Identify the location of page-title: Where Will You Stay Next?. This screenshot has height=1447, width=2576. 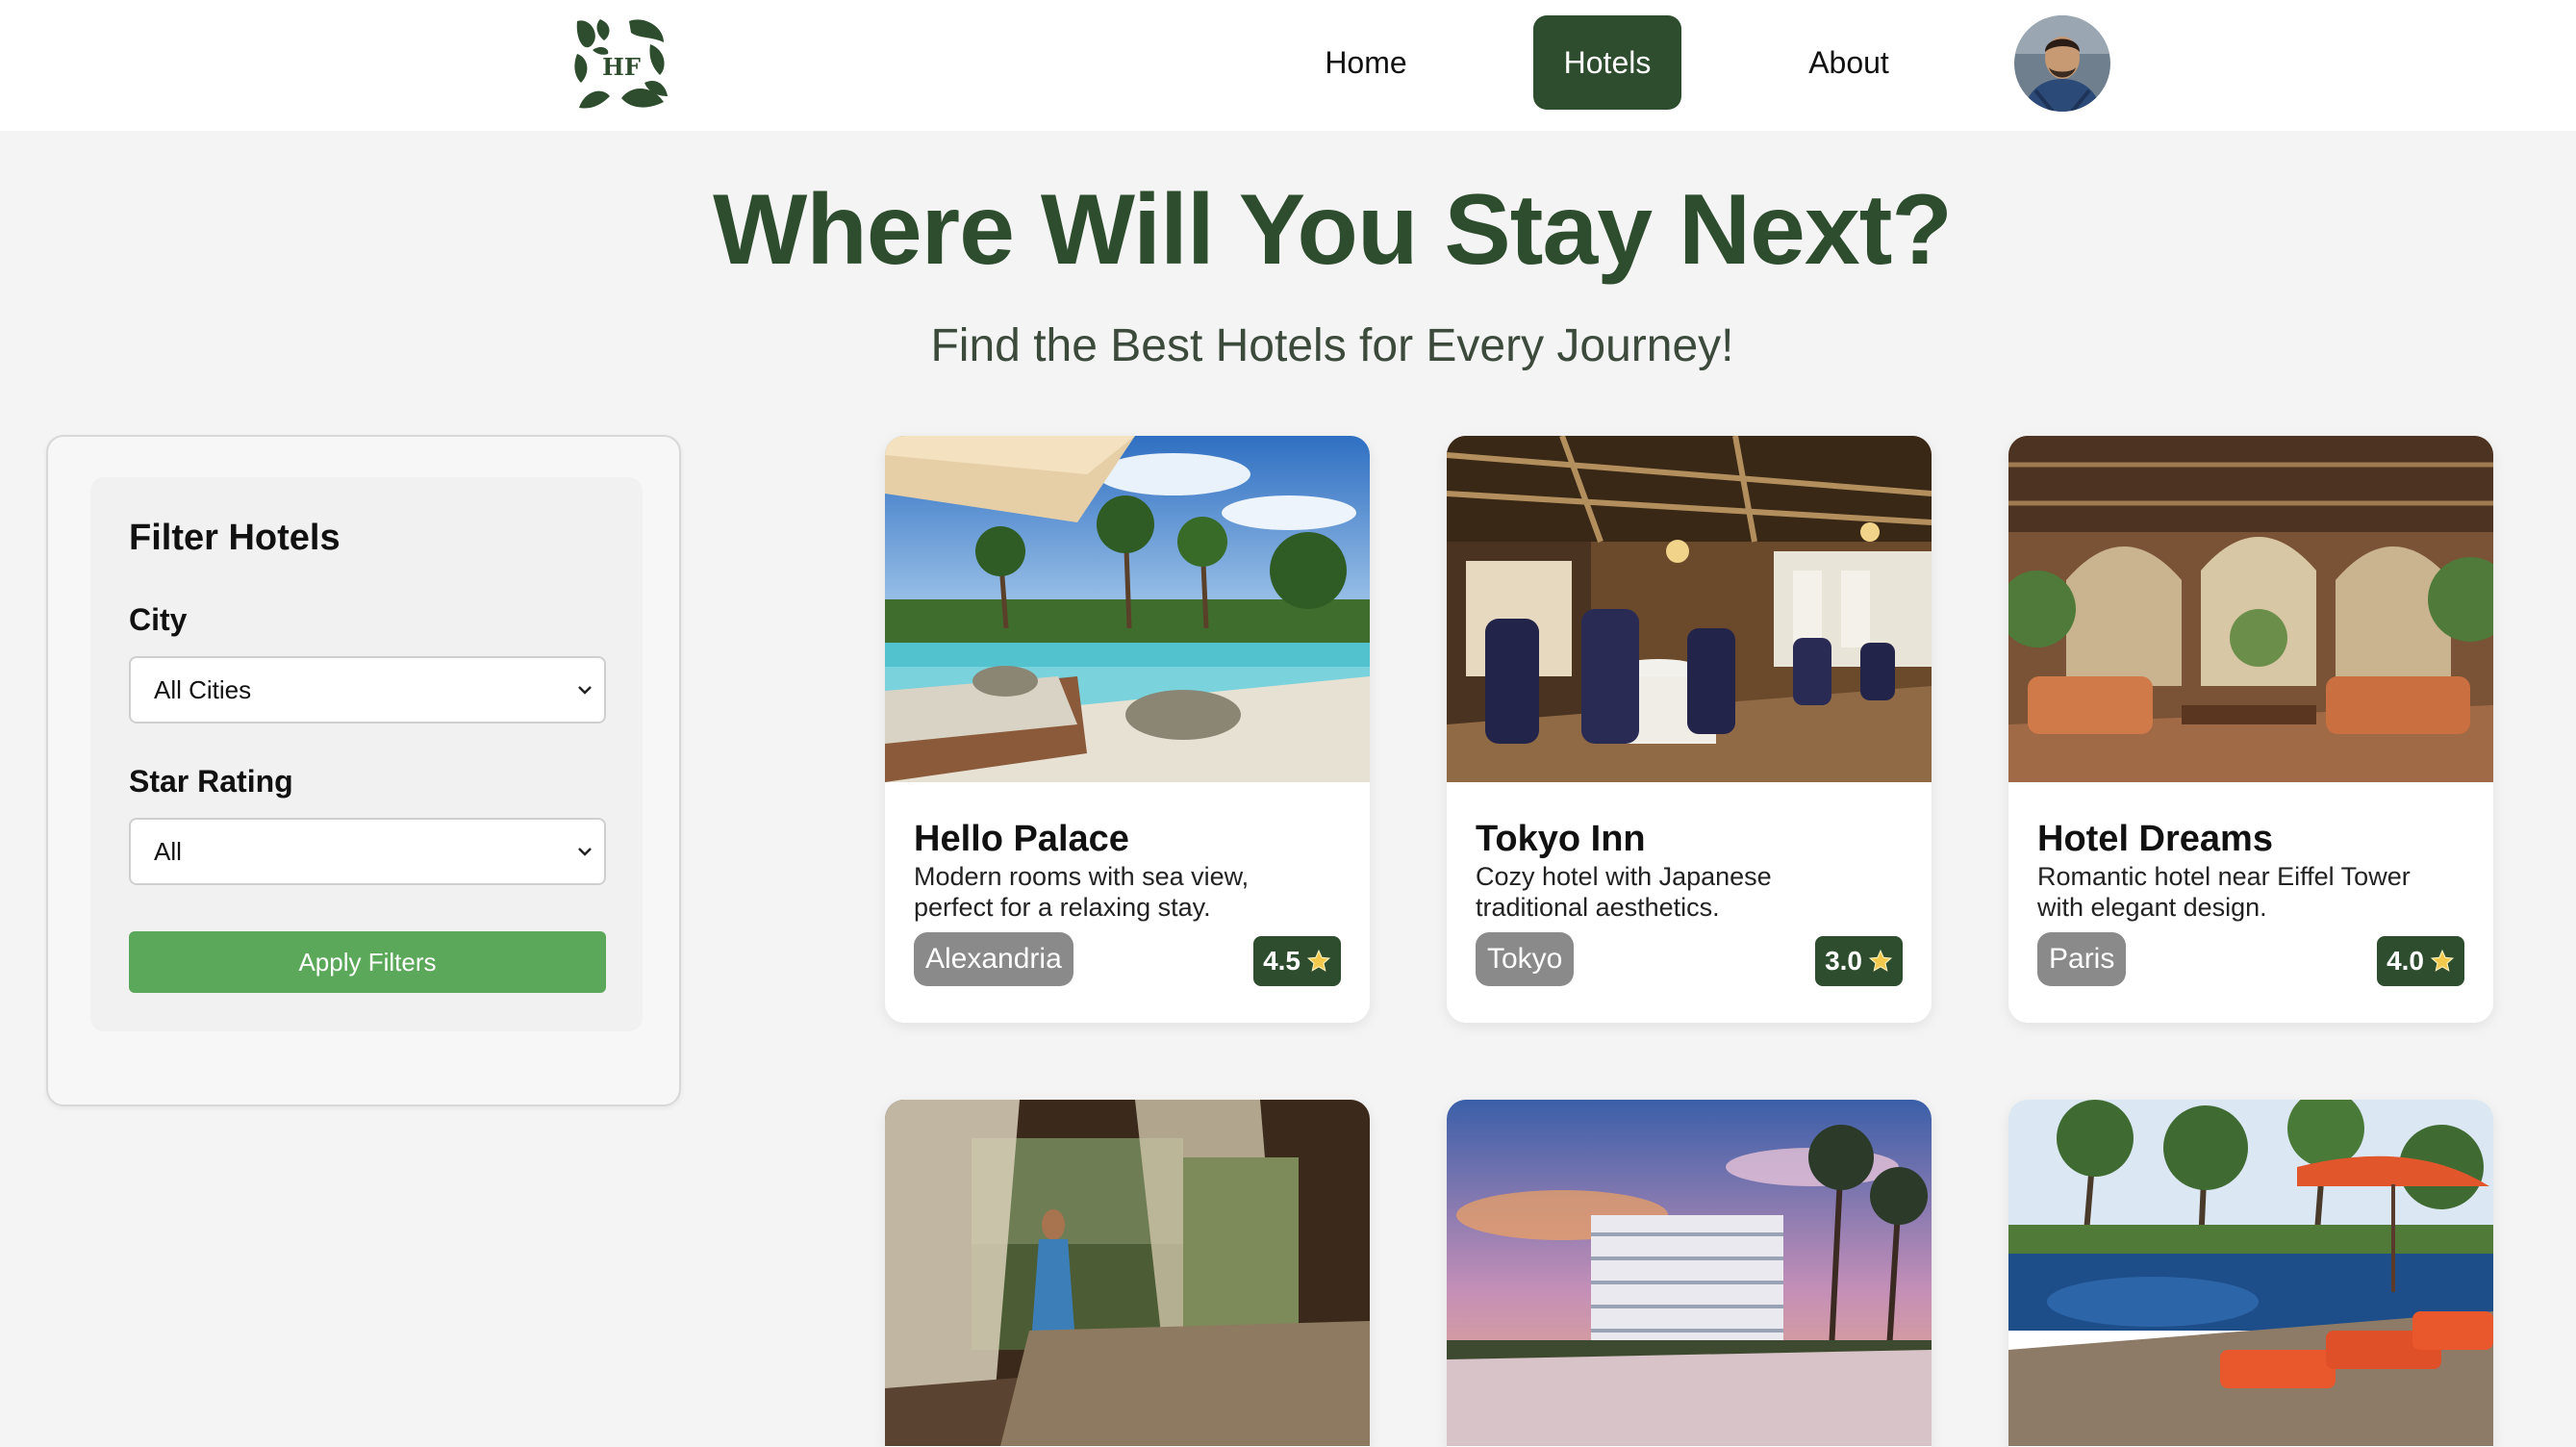
(1333, 230).